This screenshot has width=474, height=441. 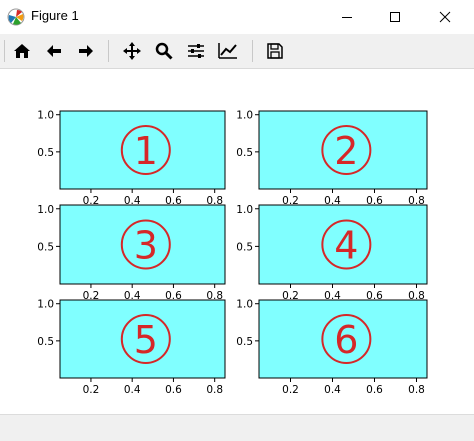 I want to click on back-button, so click(x=54, y=51).